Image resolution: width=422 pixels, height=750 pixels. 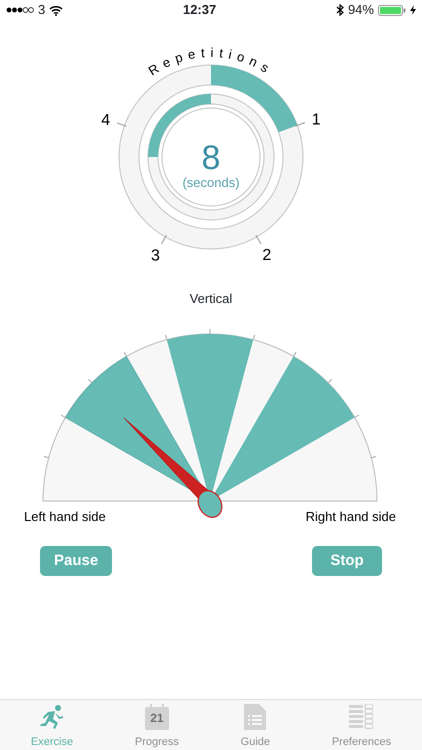 I want to click on gauge-top-label: Vertical, so click(x=211, y=299).